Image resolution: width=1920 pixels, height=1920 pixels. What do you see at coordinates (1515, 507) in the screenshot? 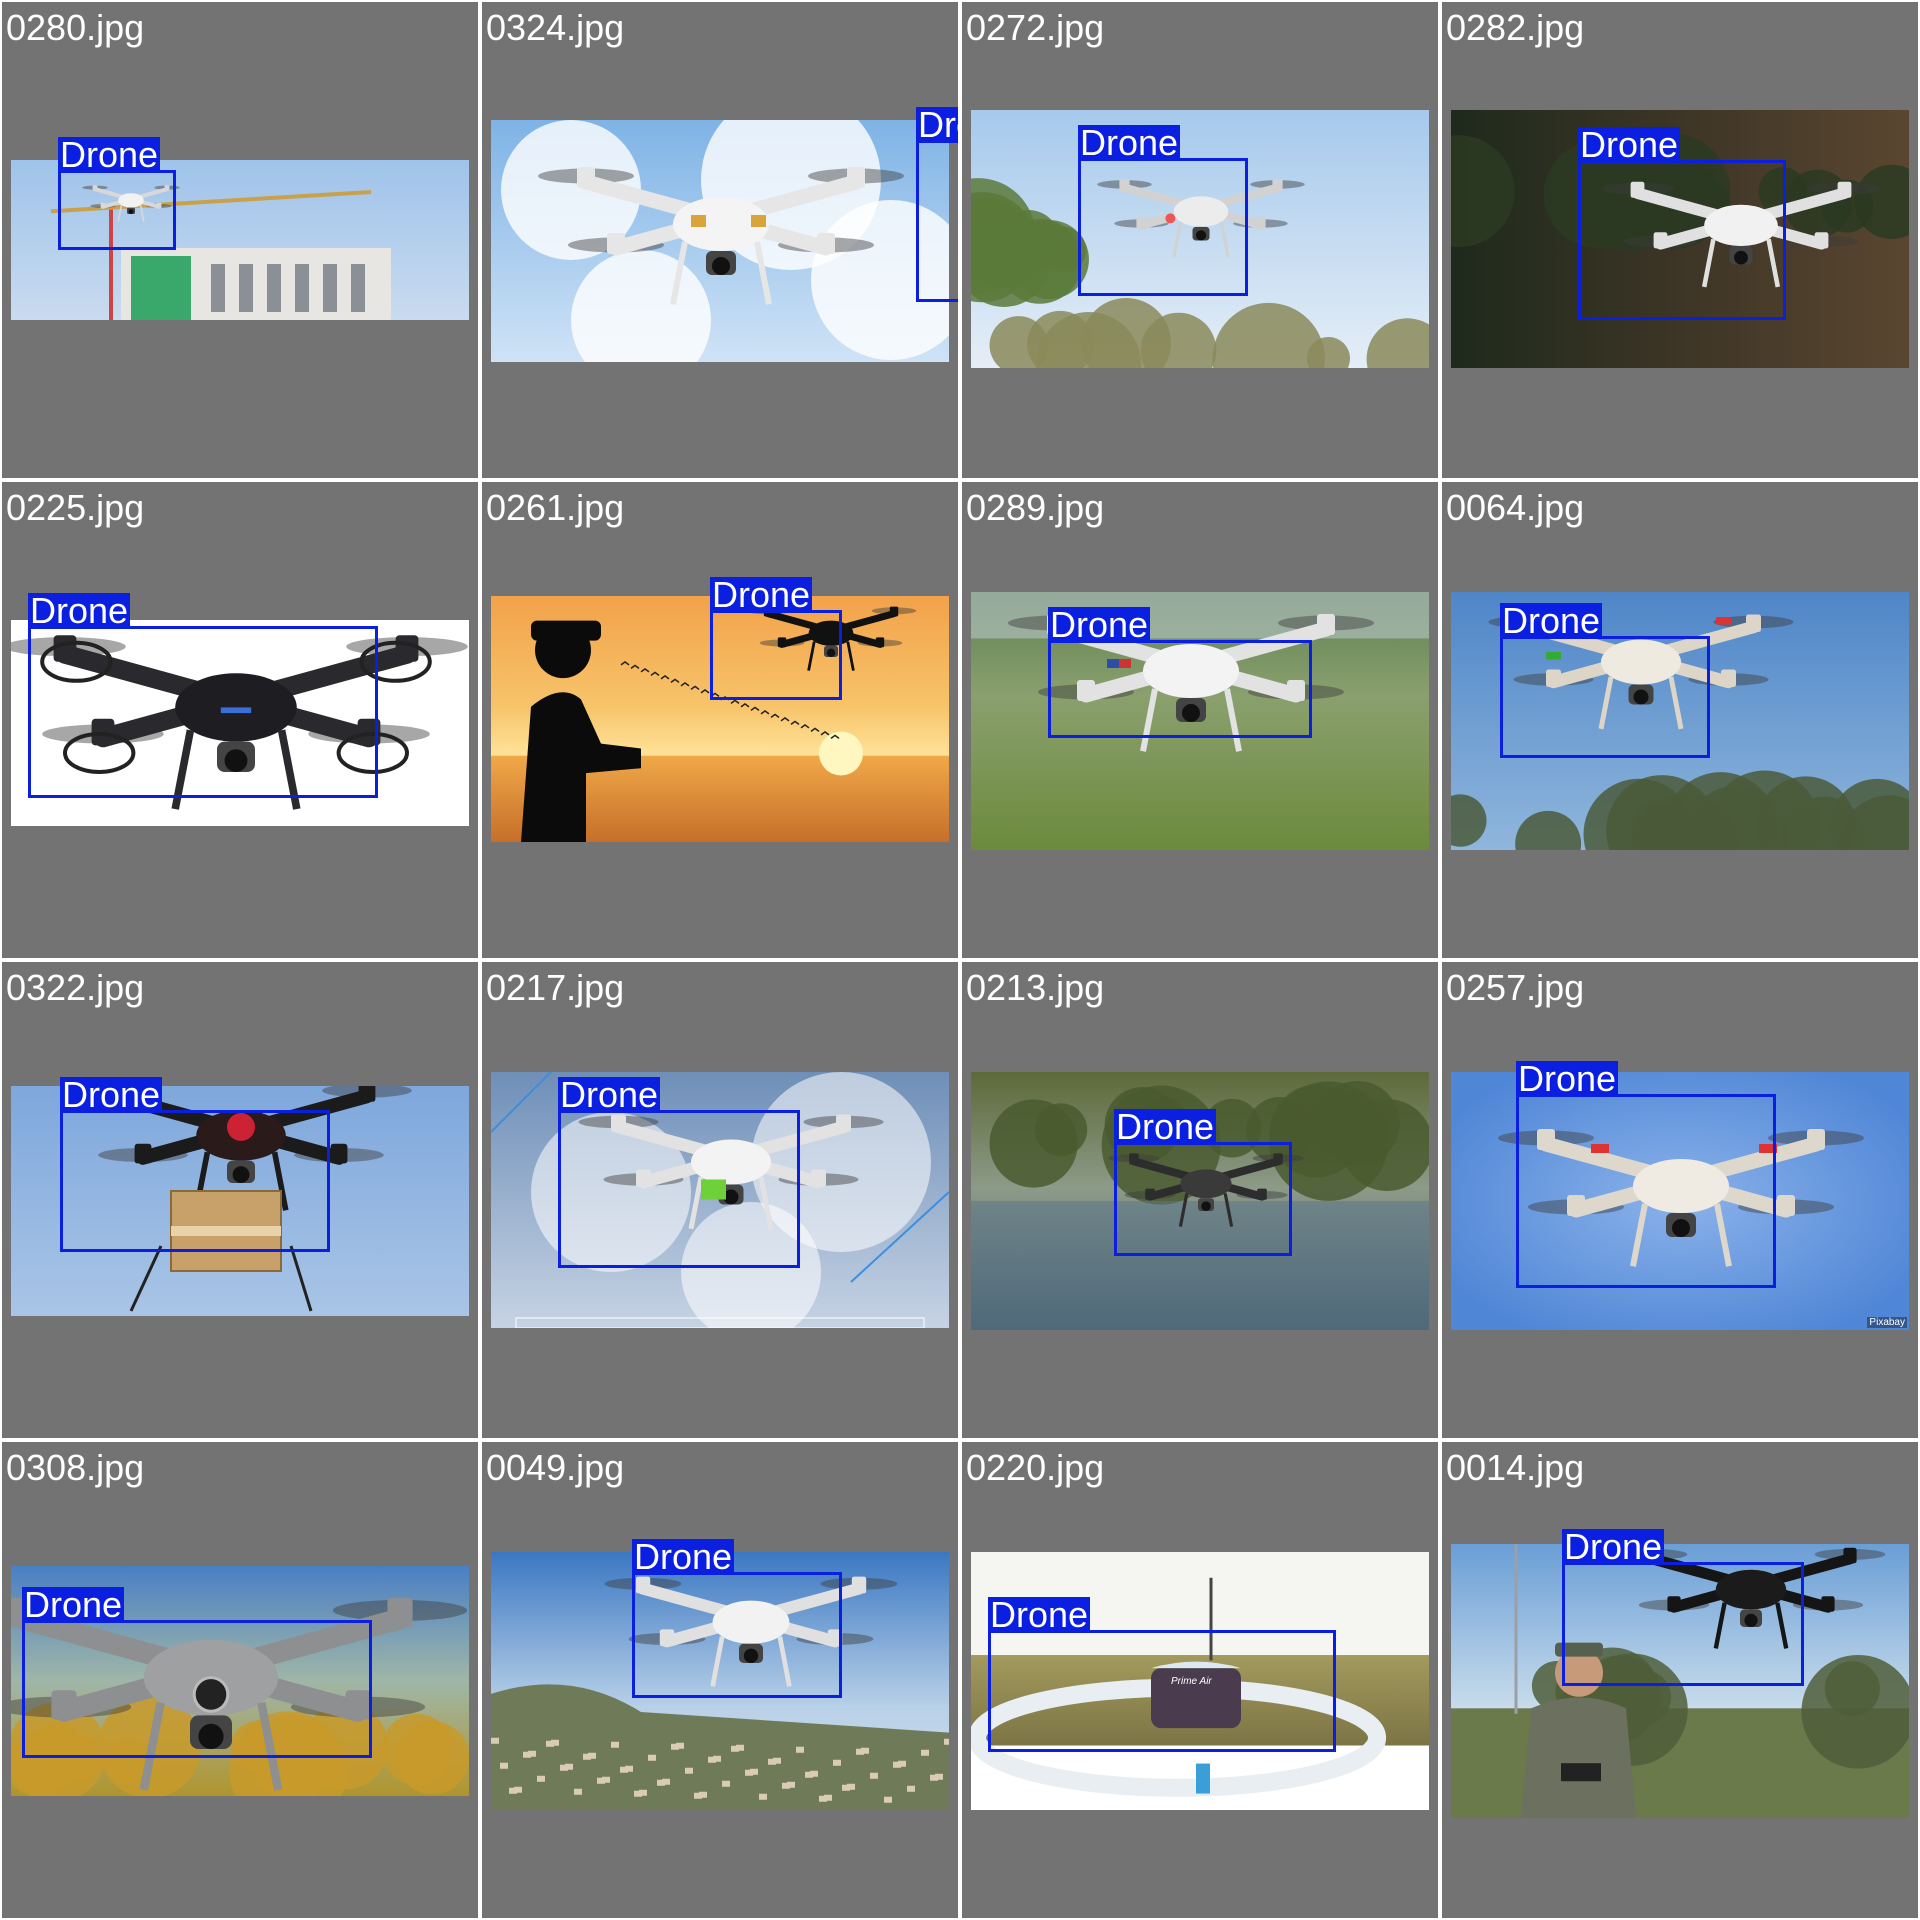
I see `file-name: 0064.jpg` at bounding box center [1515, 507].